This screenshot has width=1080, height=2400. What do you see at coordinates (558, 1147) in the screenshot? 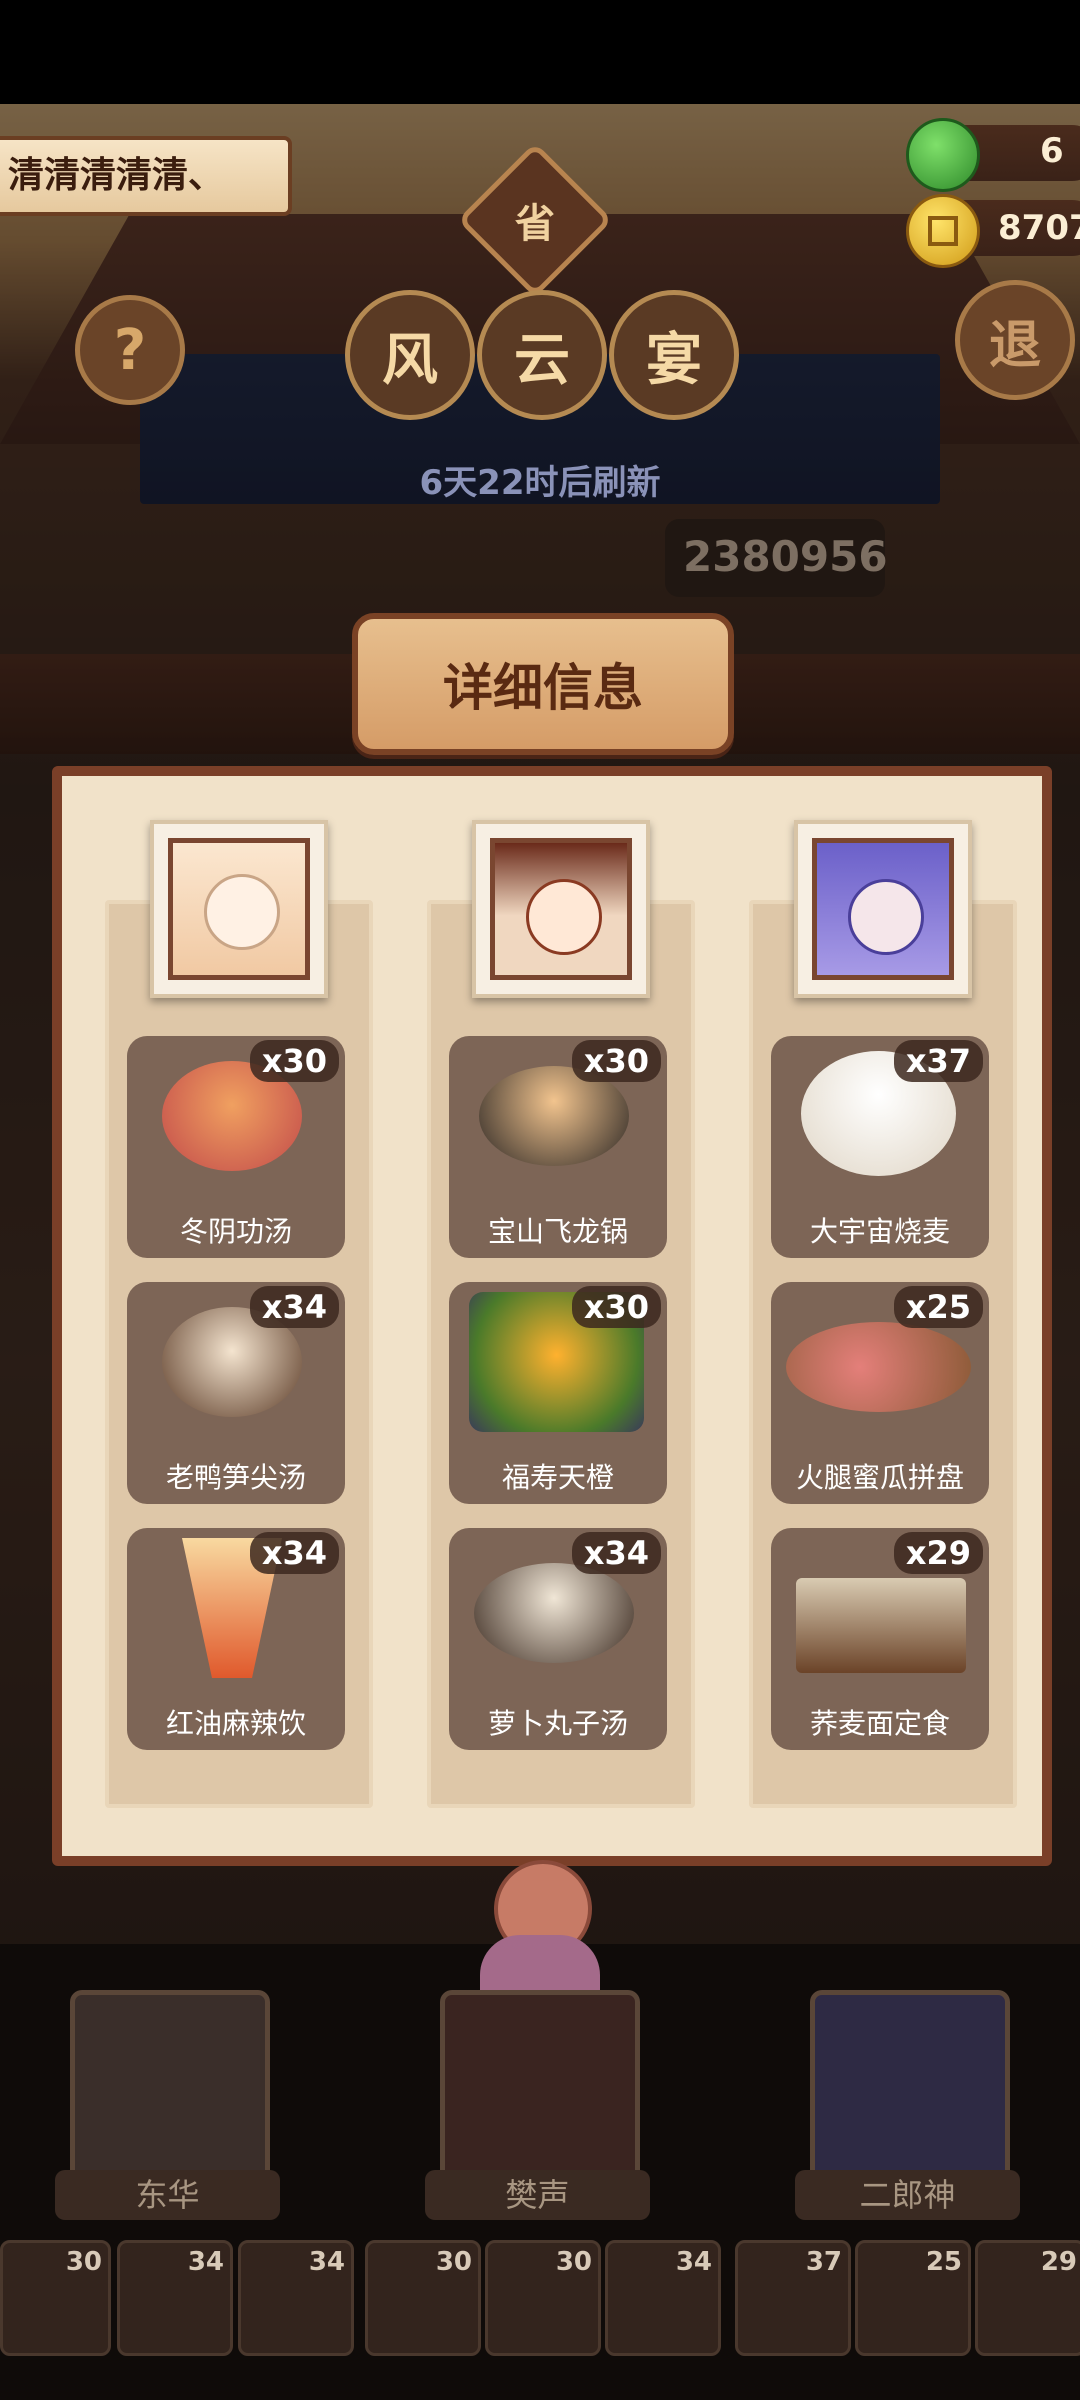
I see `dish-card: x30 宝山飞龙锅` at bounding box center [558, 1147].